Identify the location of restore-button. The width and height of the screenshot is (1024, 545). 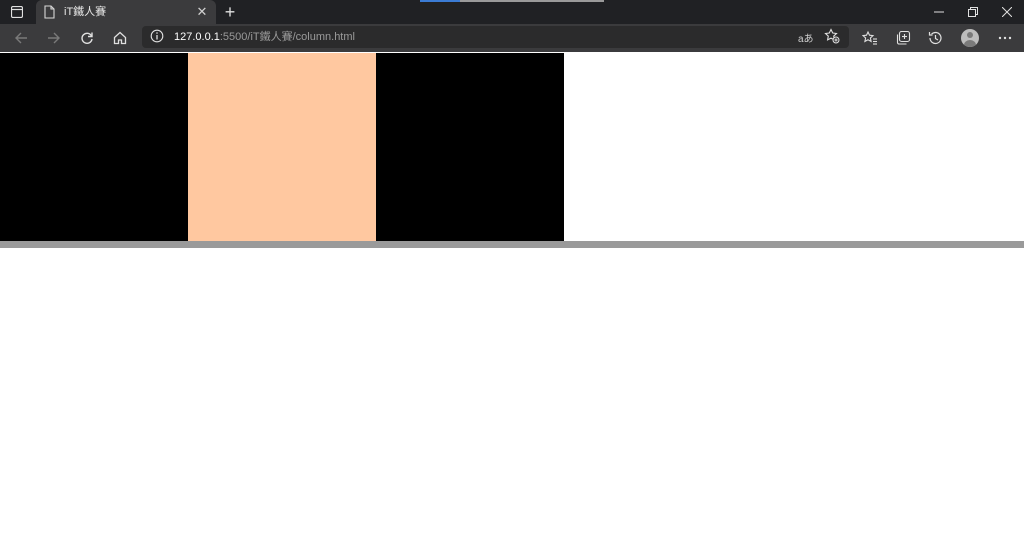
(973, 12).